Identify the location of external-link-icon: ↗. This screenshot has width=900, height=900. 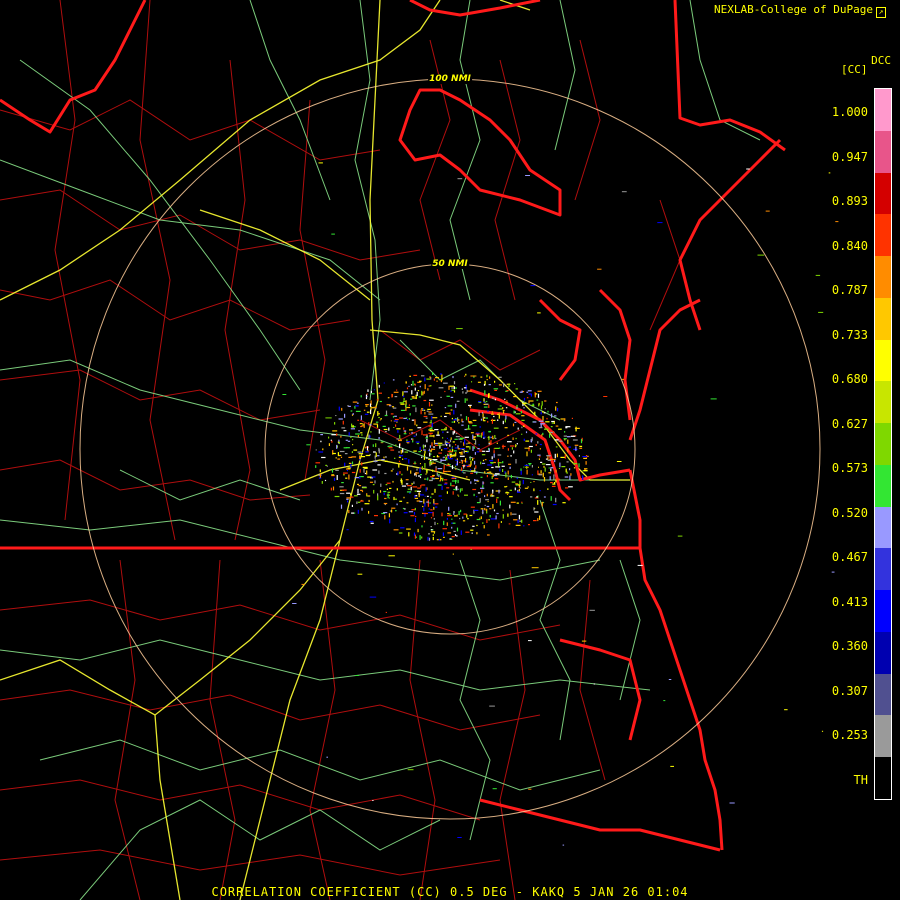
(881, 12).